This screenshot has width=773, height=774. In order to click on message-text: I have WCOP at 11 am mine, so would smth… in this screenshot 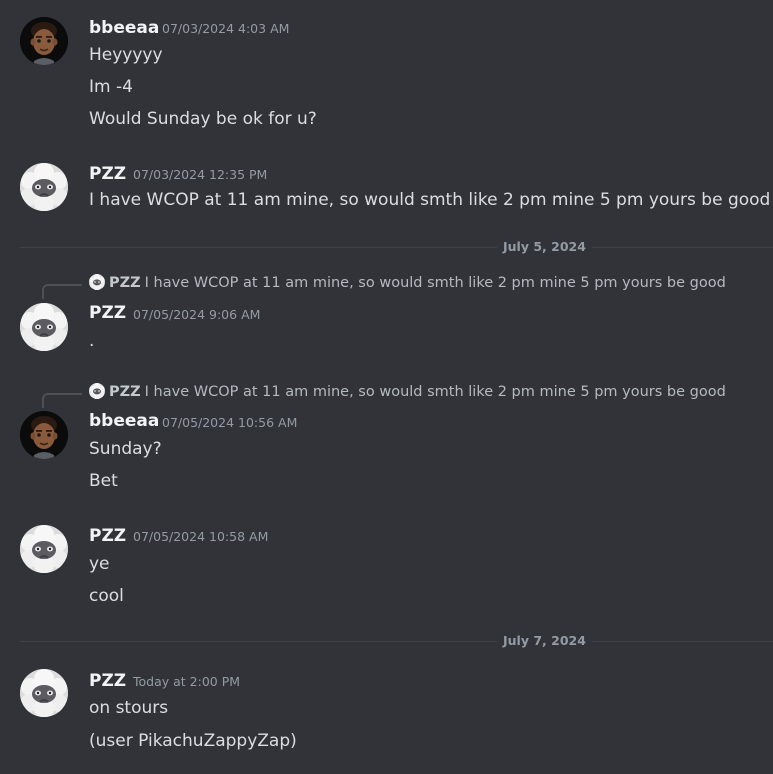, I will do `click(430, 200)`.